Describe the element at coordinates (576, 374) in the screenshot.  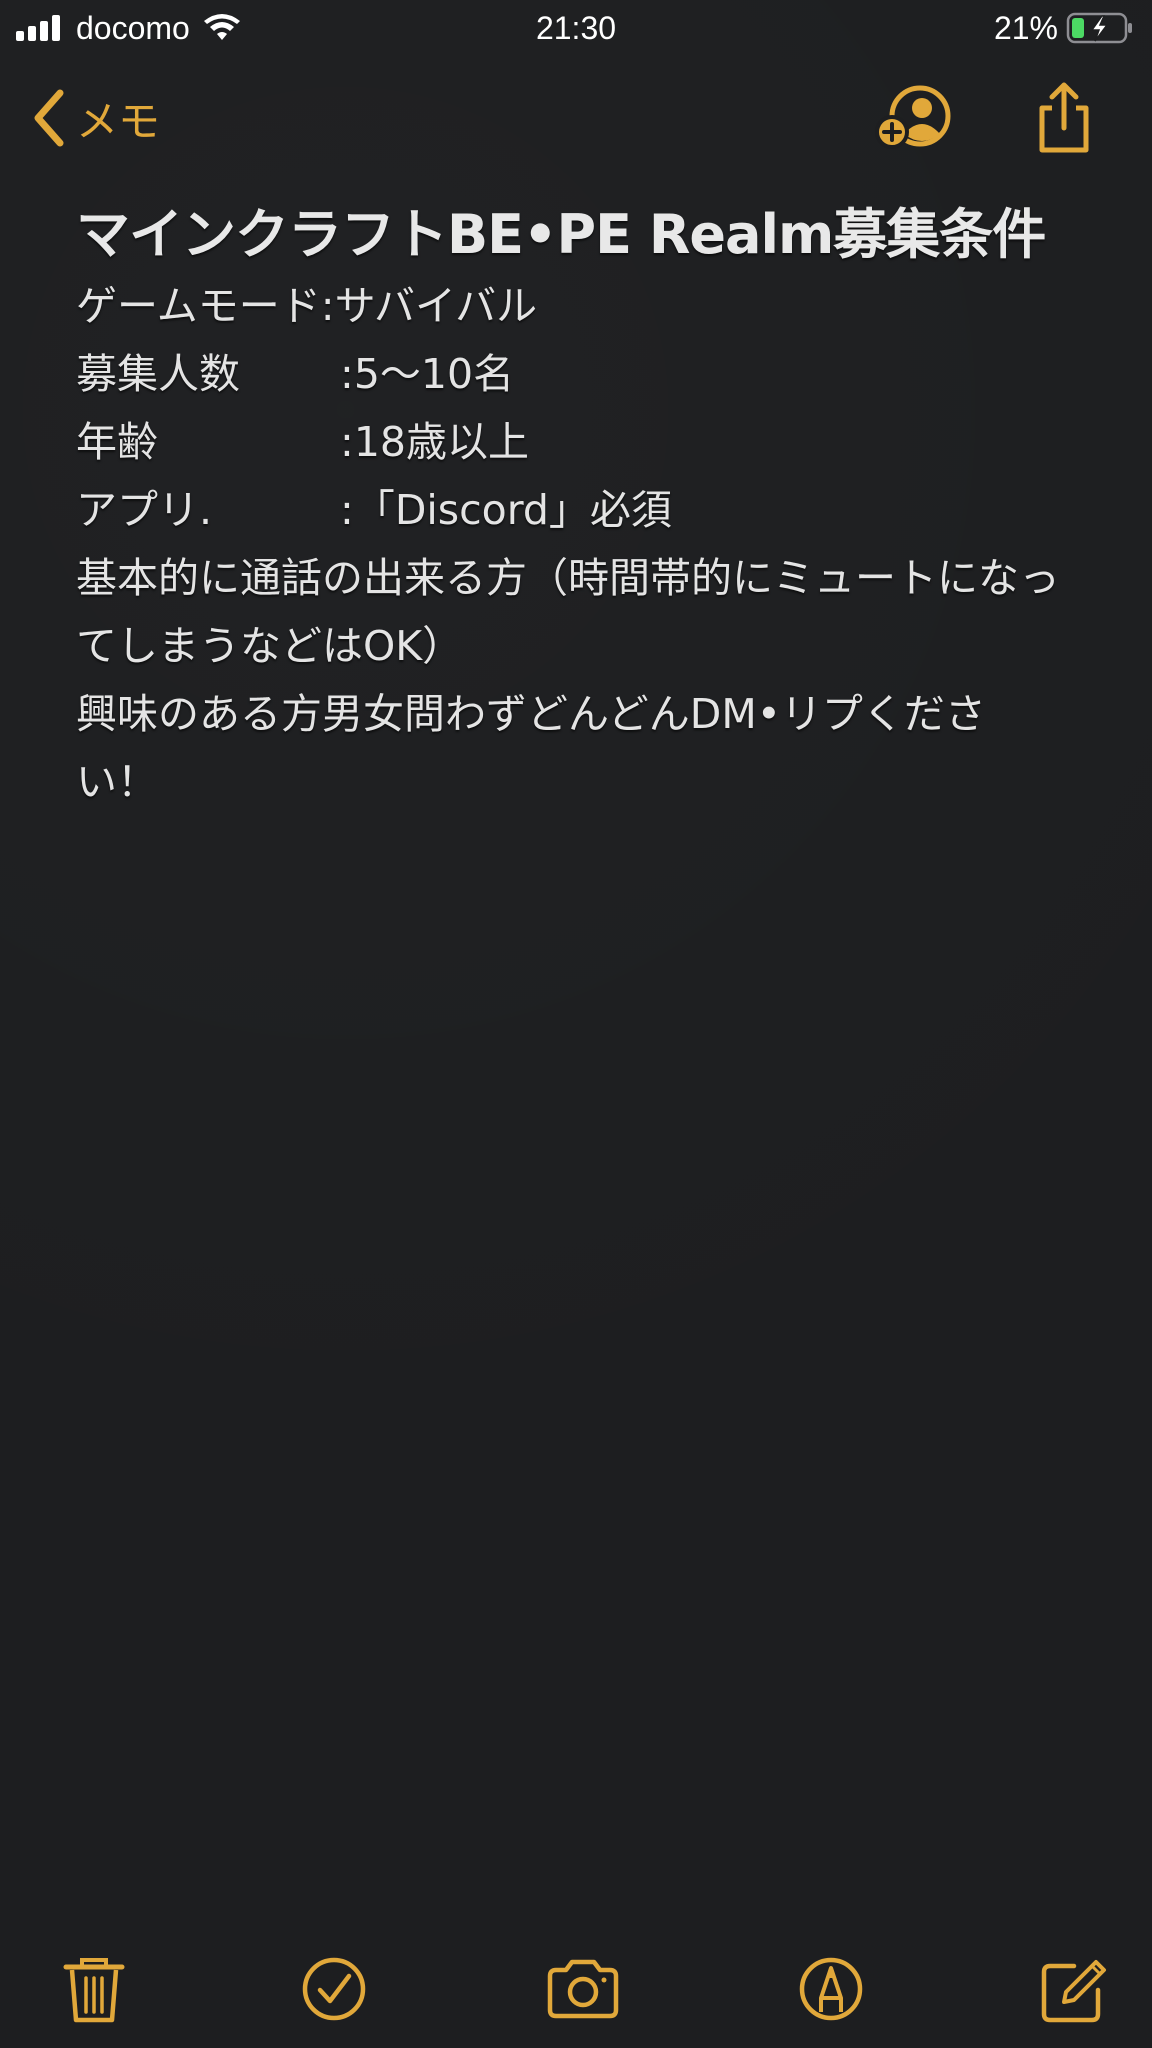
I see `field-row-recruit-count: 募集人数 :5〜10名` at that location.